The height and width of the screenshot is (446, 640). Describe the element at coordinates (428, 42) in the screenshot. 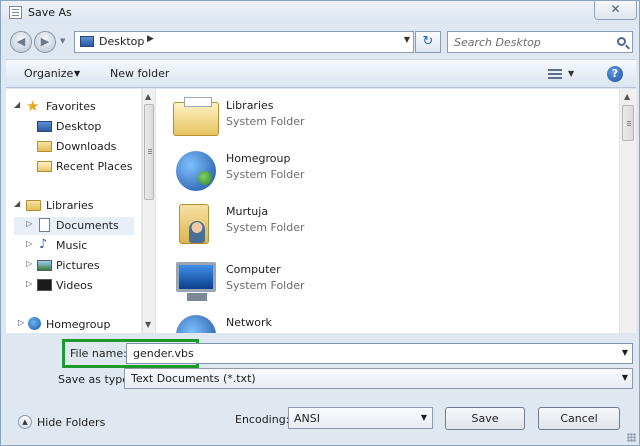

I see `refresh-button: ↻` at that location.